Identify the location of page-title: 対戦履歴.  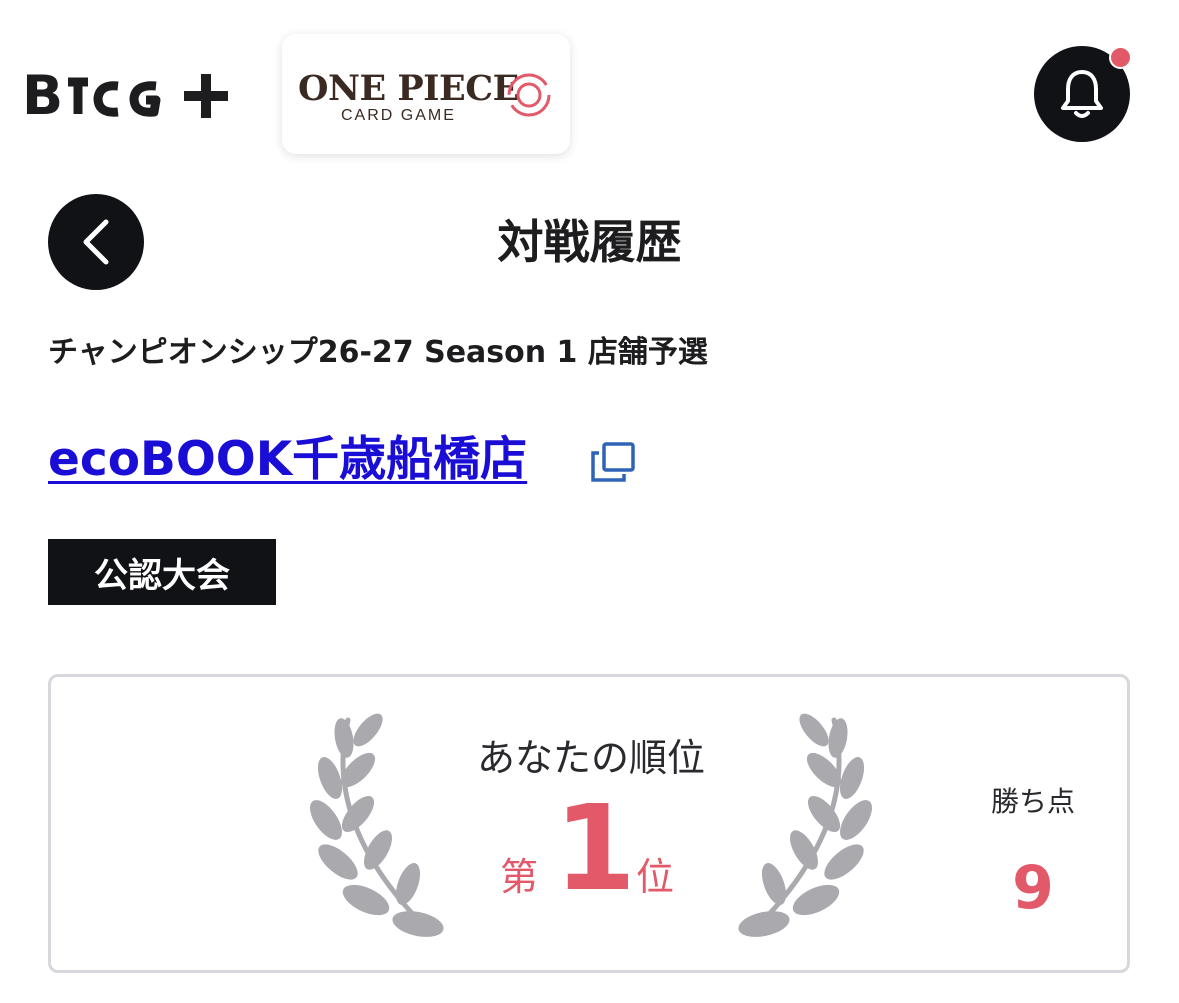
(589, 242).